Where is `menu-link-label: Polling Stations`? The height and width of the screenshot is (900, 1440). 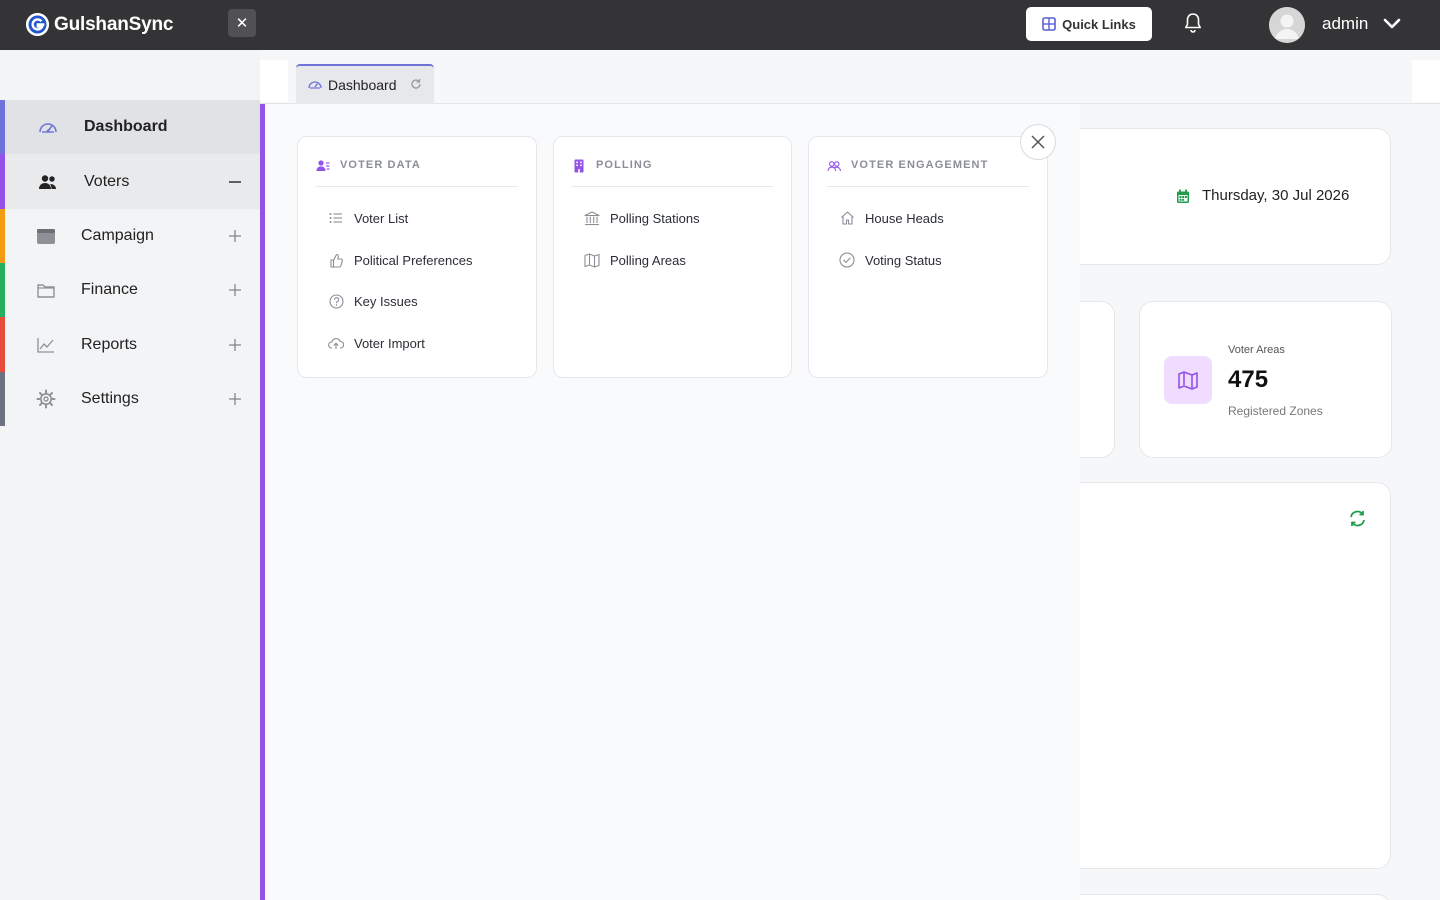
menu-link-label: Polling Stations is located at coordinates (655, 218).